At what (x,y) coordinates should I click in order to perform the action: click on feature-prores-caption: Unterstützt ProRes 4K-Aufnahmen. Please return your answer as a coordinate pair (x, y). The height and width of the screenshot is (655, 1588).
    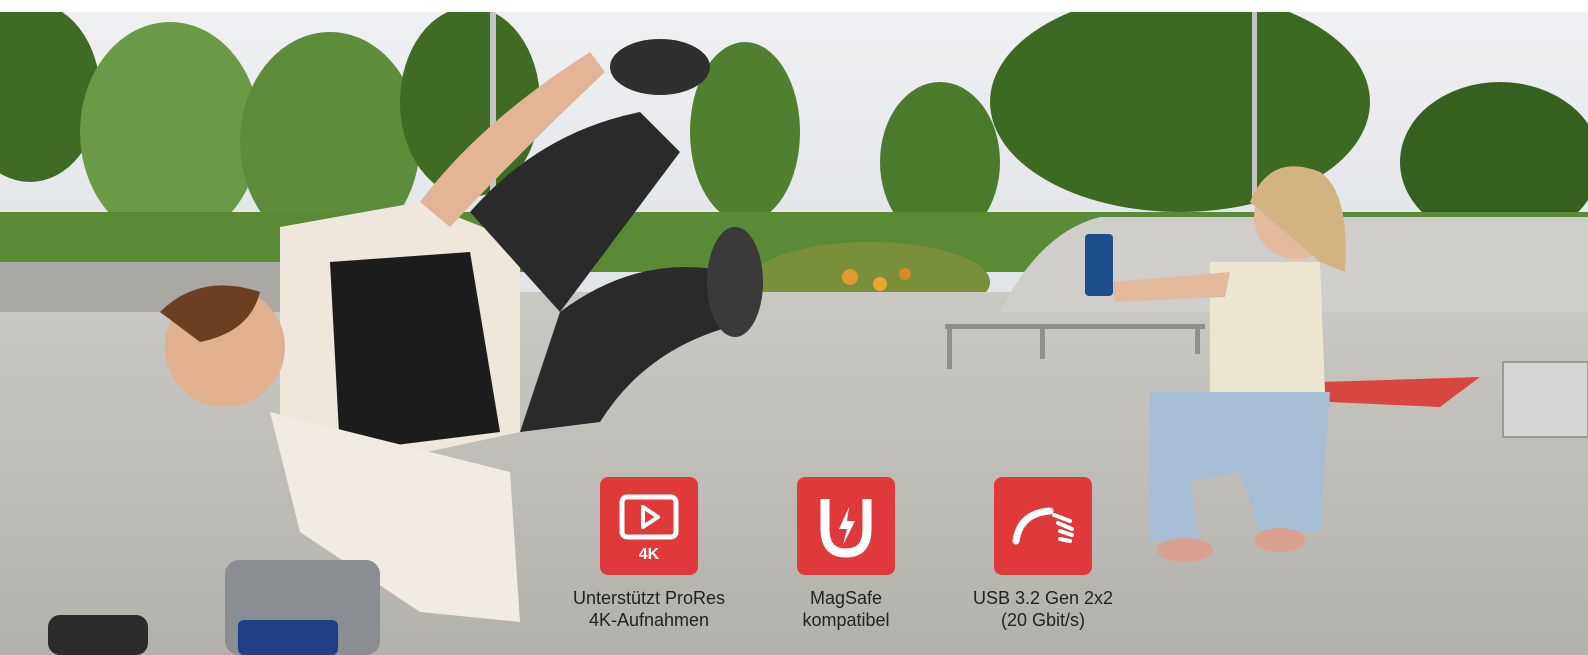
    Looking at the image, I should click on (649, 609).